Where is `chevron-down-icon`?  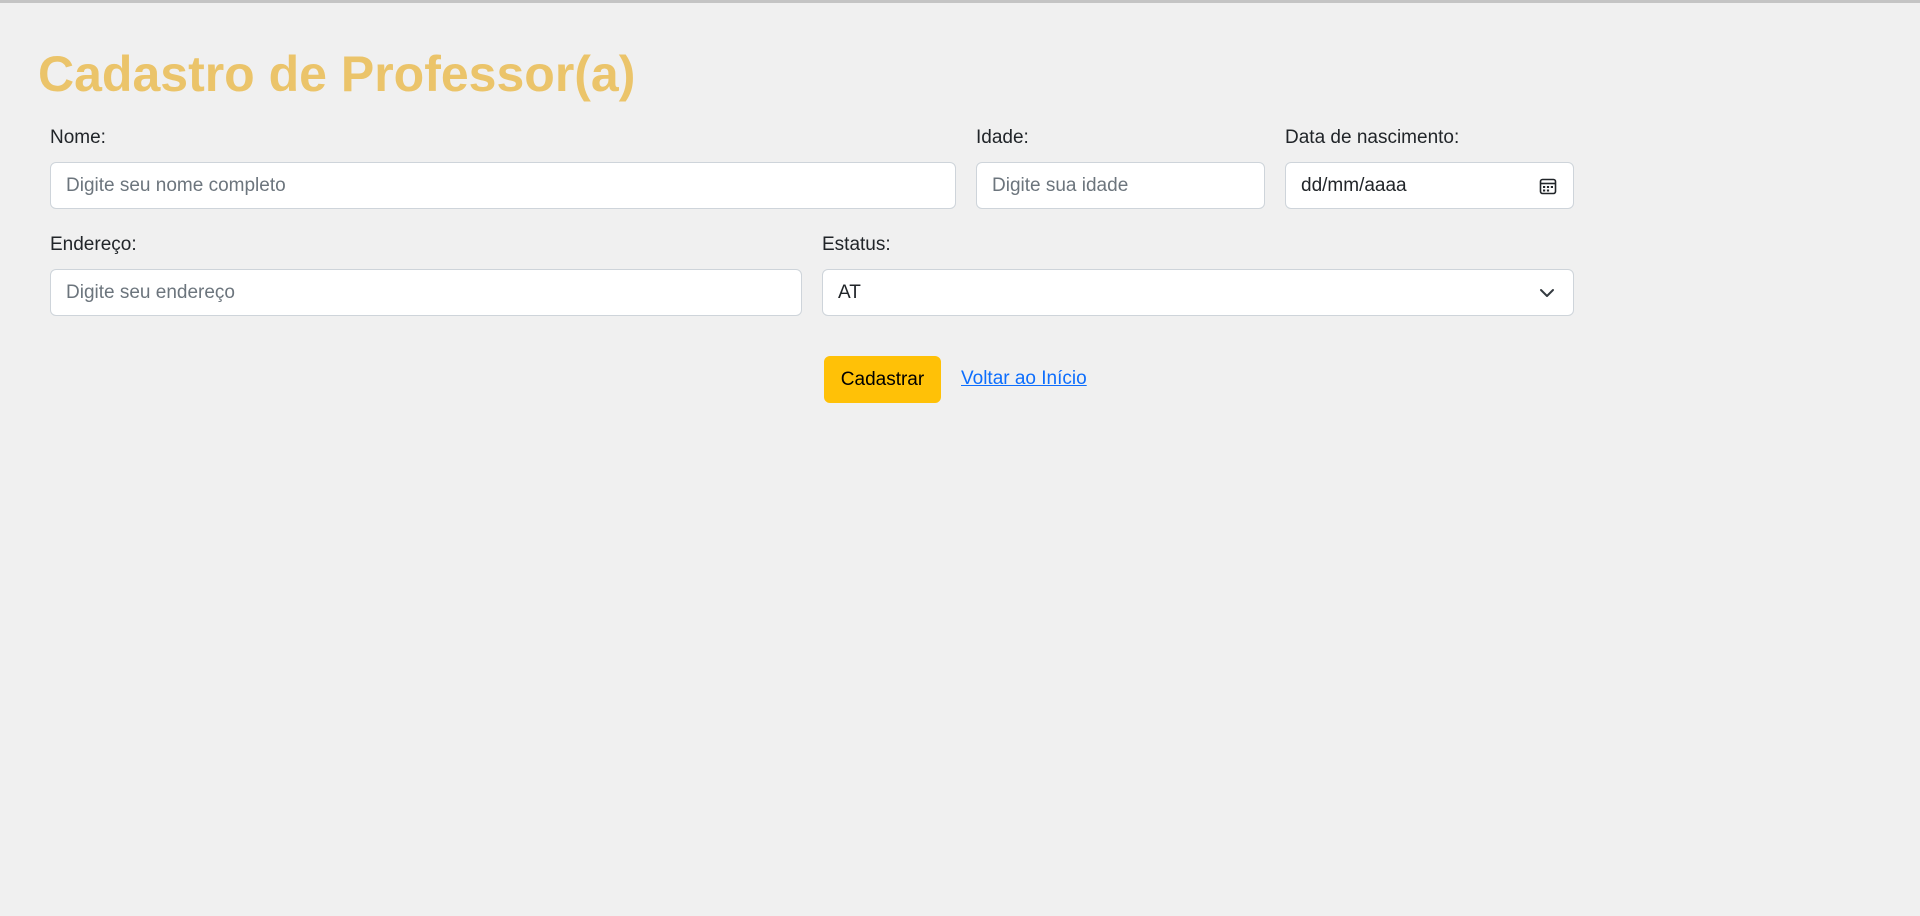
chevron-down-icon is located at coordinates (1547, 293).